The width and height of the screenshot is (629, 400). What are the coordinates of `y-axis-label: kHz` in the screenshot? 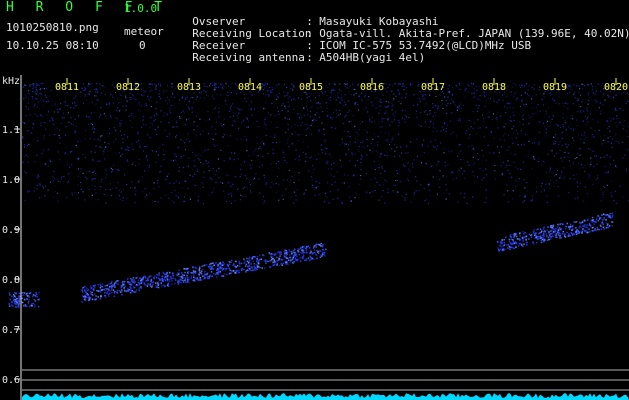 It's located at (11, 81).